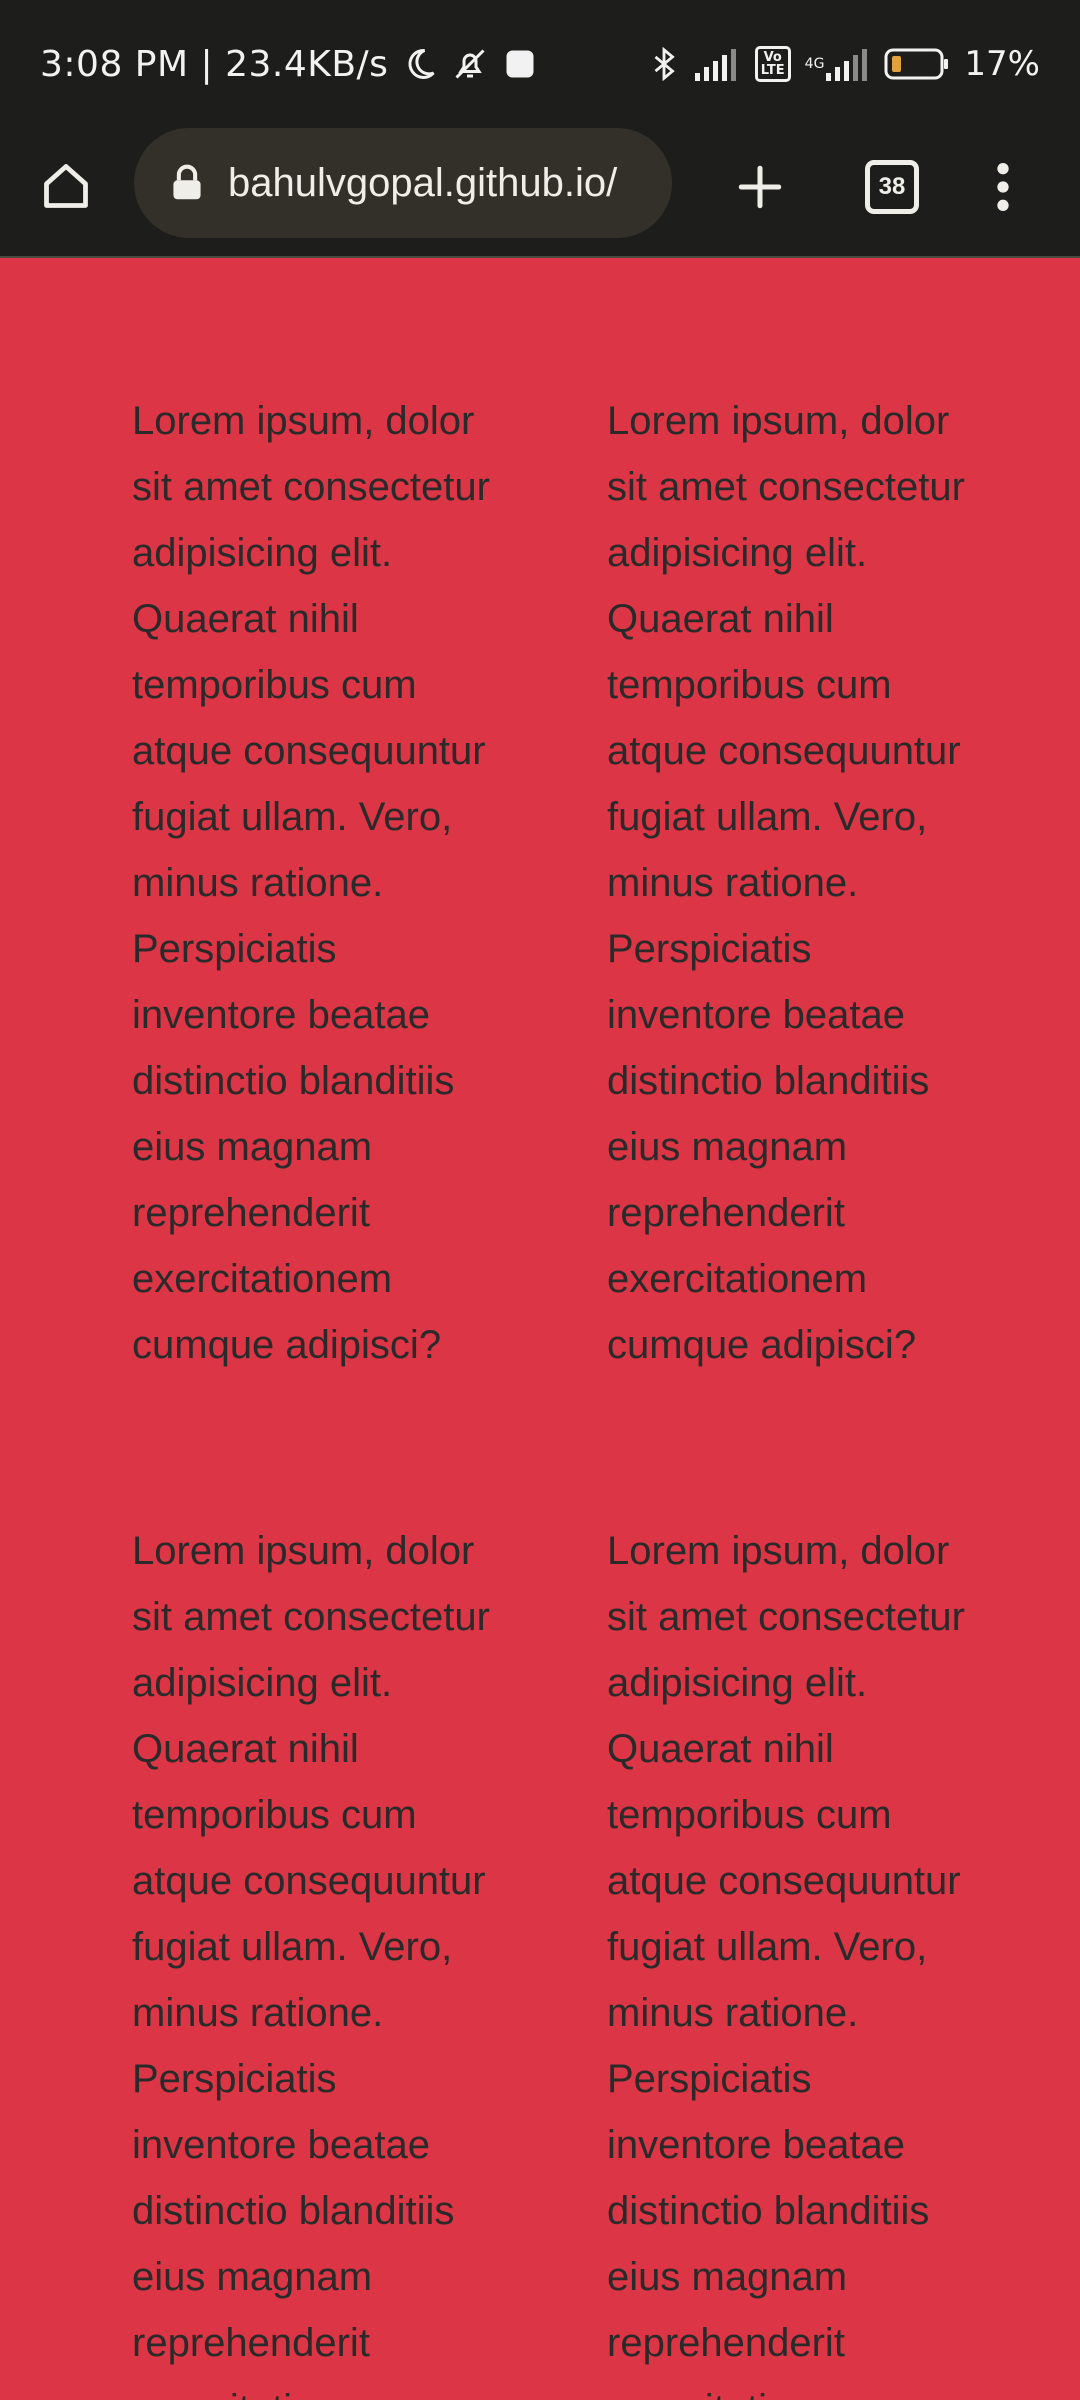 The width and height of the screenshot is (1080, 2400). I want to click on new-tab-button, so click(760, 187).